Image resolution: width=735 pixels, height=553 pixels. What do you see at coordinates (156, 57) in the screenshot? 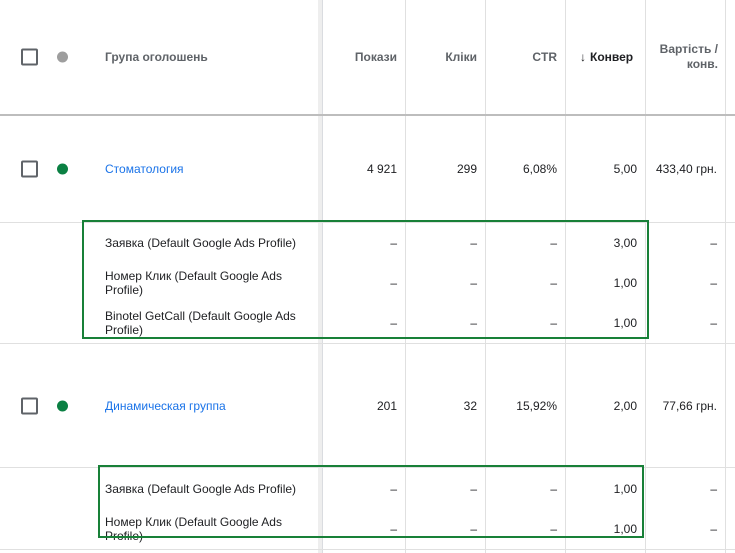
I see `column-header-ad-group: Група оголошень` at bounding box center [156, 57].